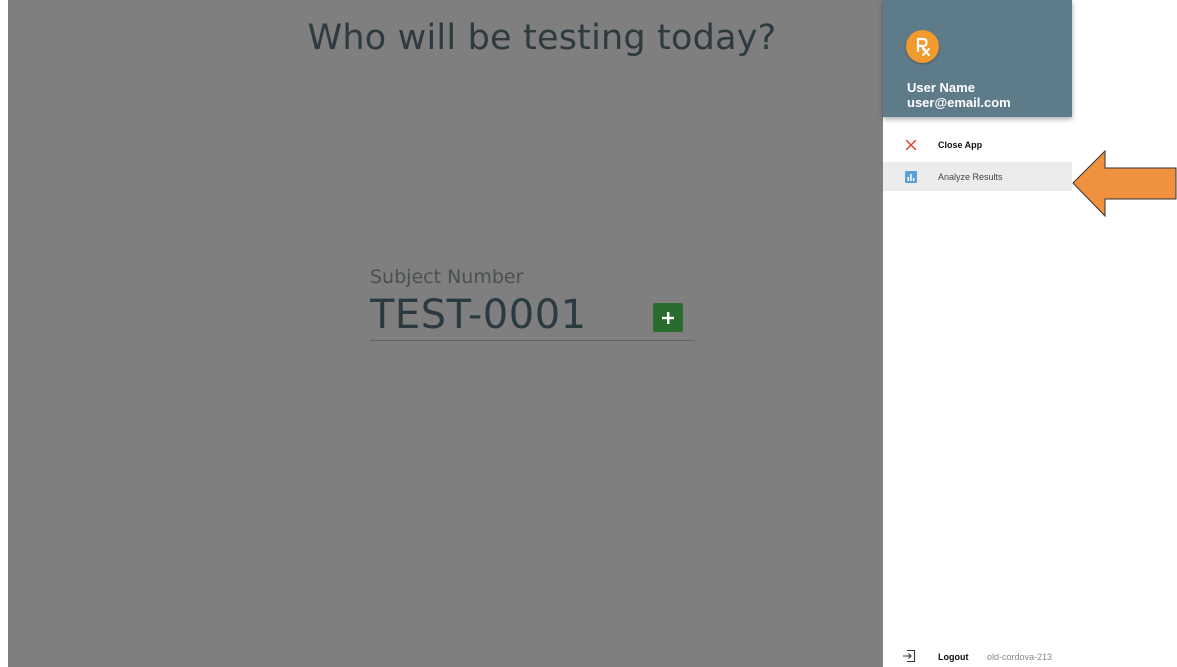  Describe the element at coordinates (977, 58) in the screenshot. I see `drawer-header: User Name user@email.com` at that location.